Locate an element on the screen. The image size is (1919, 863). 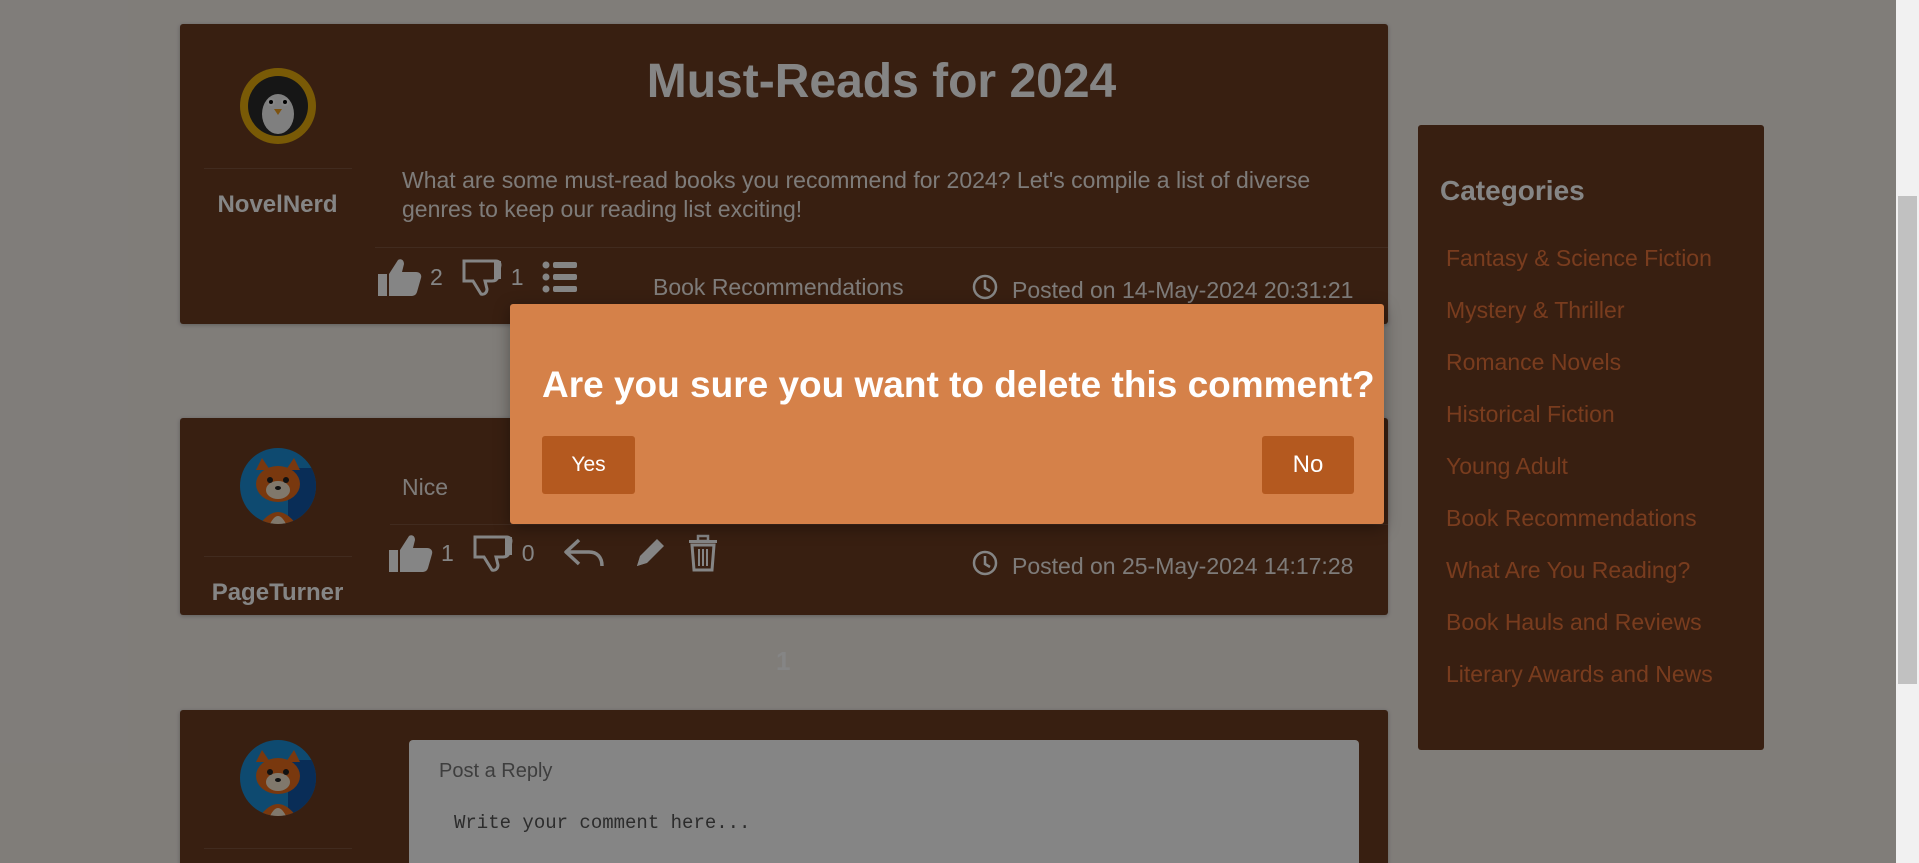
scrollbar-thumb is located at coordinates (1907, 440).